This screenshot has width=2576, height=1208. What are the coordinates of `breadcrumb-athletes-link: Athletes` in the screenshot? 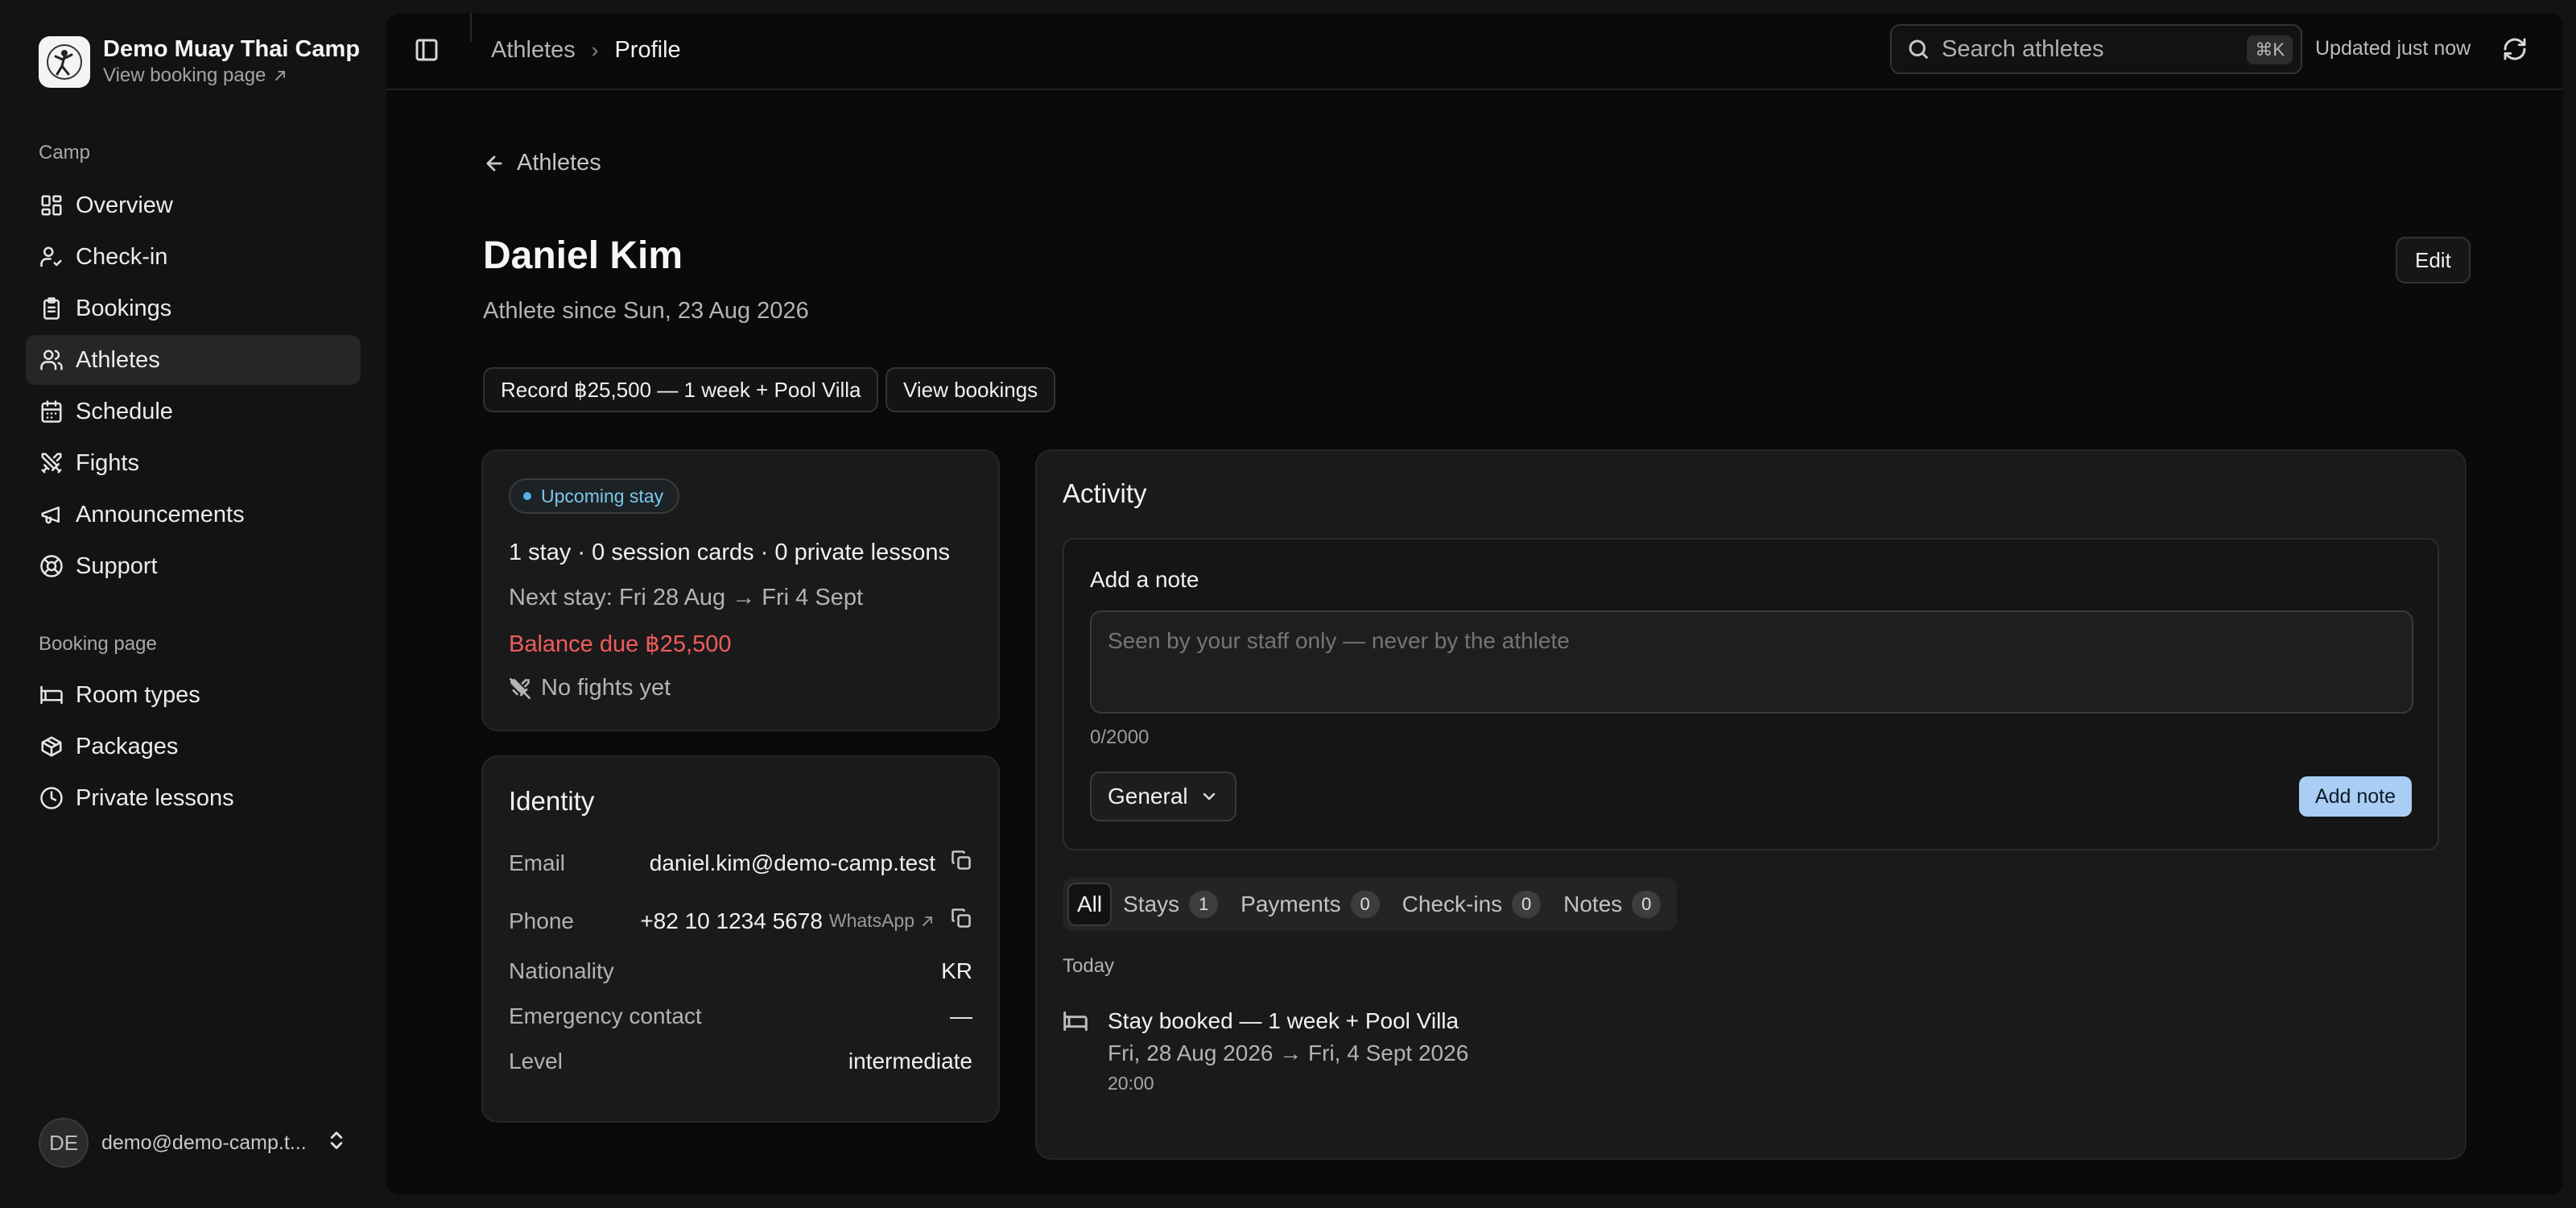 It's located at (533, 50).